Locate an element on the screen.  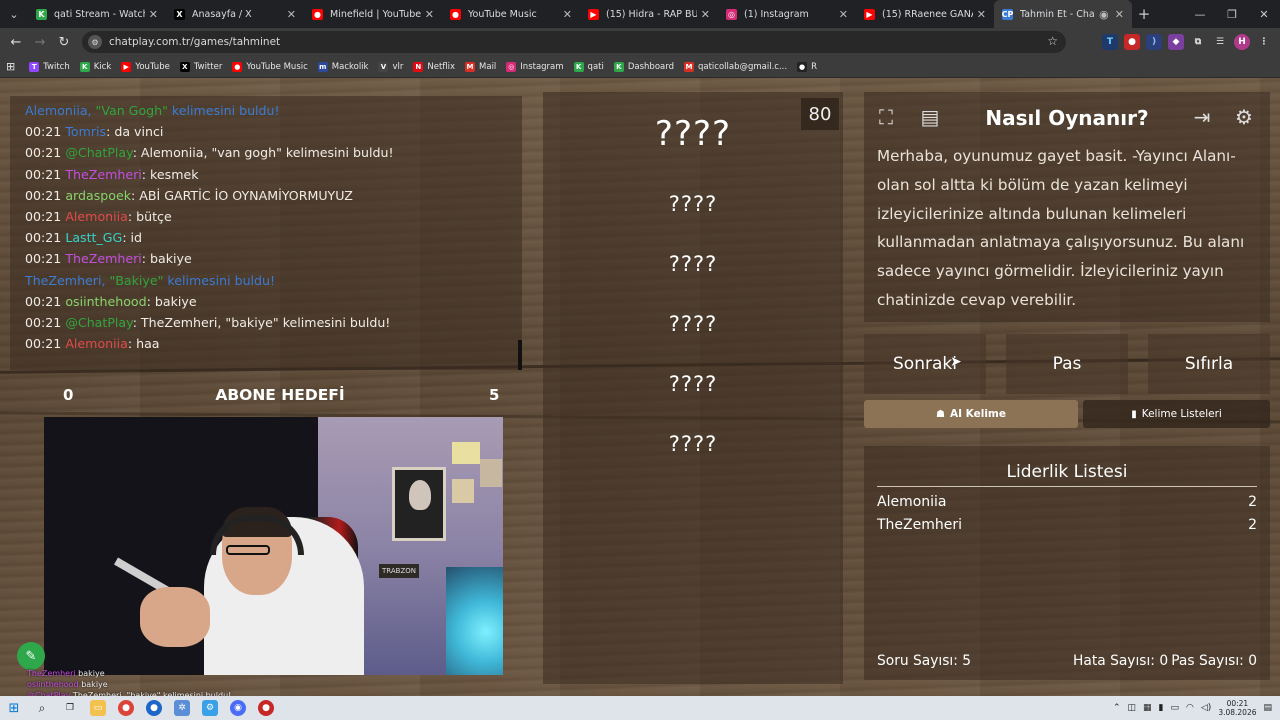
system-message-text: kelimesini buldu! is located at coordinates (219, 280).